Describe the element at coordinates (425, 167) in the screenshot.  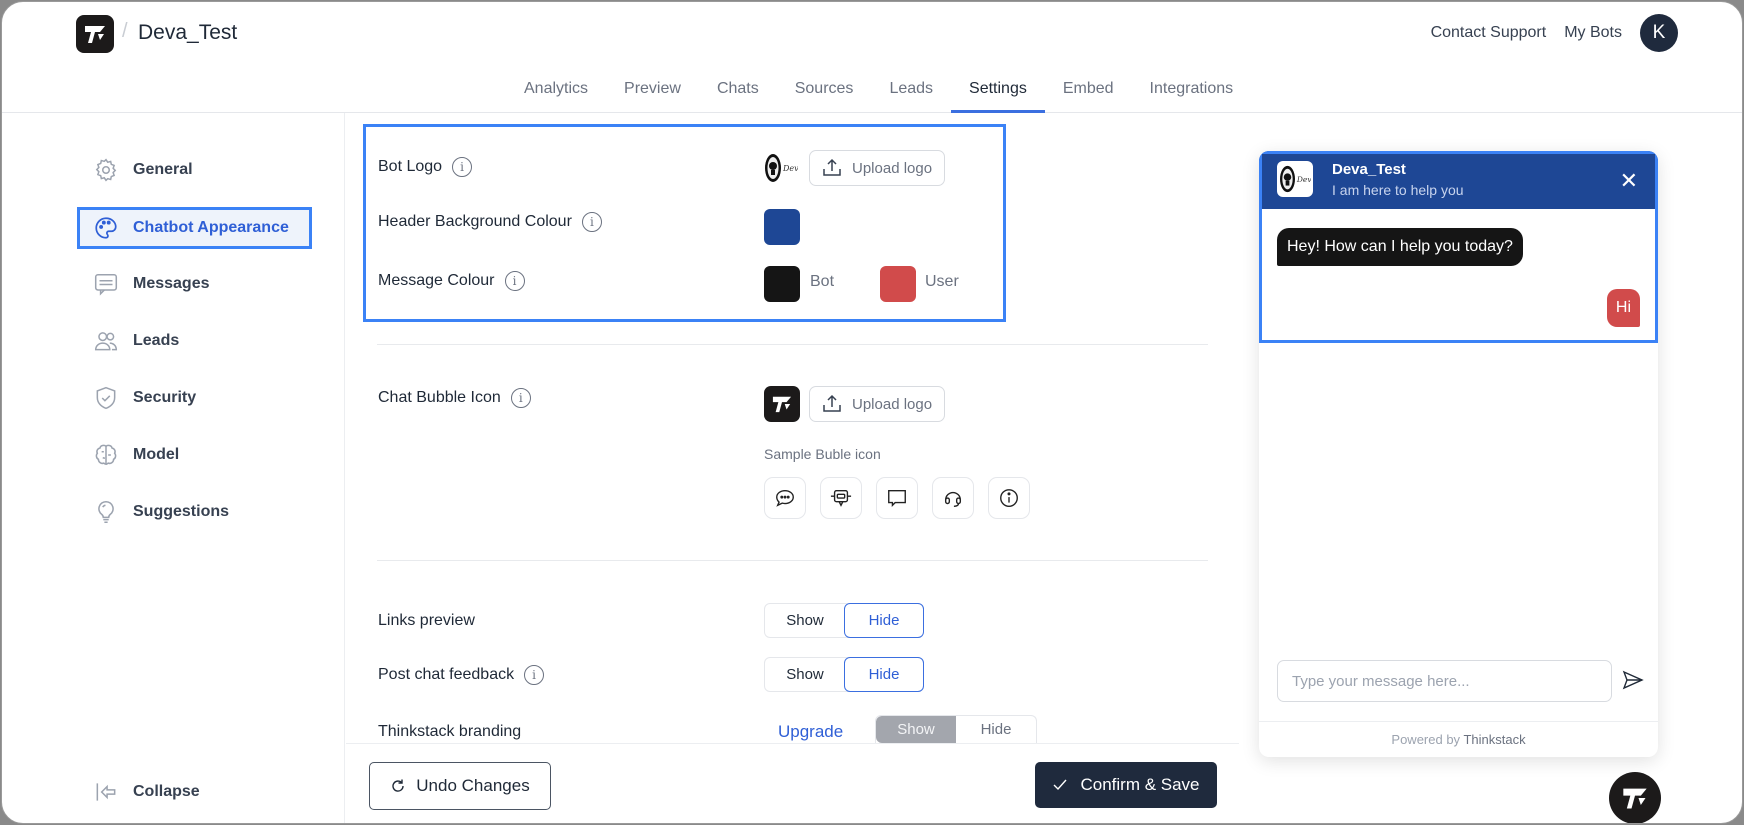
I see `bot-logo-label: Bot Logo i` at that location.